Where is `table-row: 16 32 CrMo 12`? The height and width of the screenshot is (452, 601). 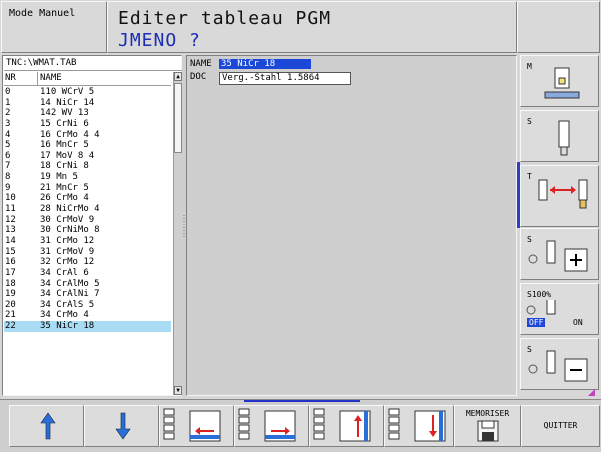 table-row: 16 32 CrMo 12 is located at coordinates (87, 262).